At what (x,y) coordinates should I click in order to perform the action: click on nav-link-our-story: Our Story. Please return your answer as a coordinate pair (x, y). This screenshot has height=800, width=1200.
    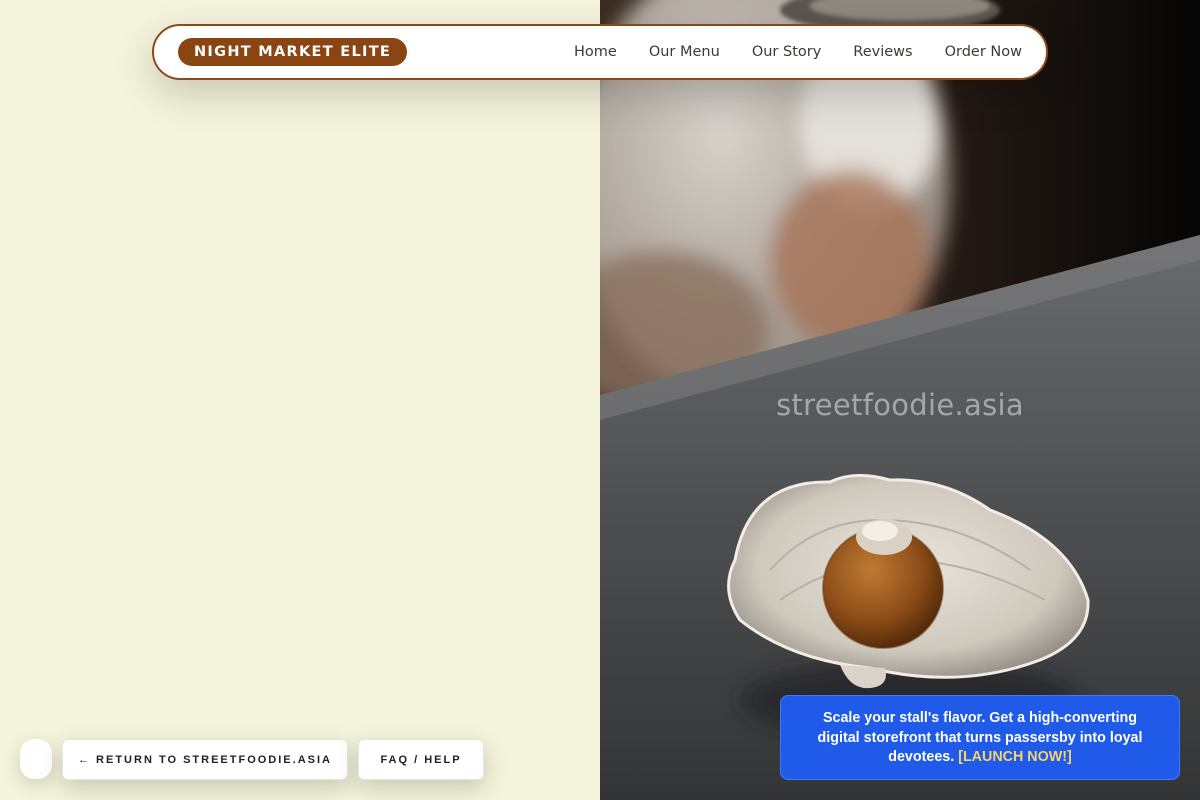
    Looking at the image, I should click on (786, 52).